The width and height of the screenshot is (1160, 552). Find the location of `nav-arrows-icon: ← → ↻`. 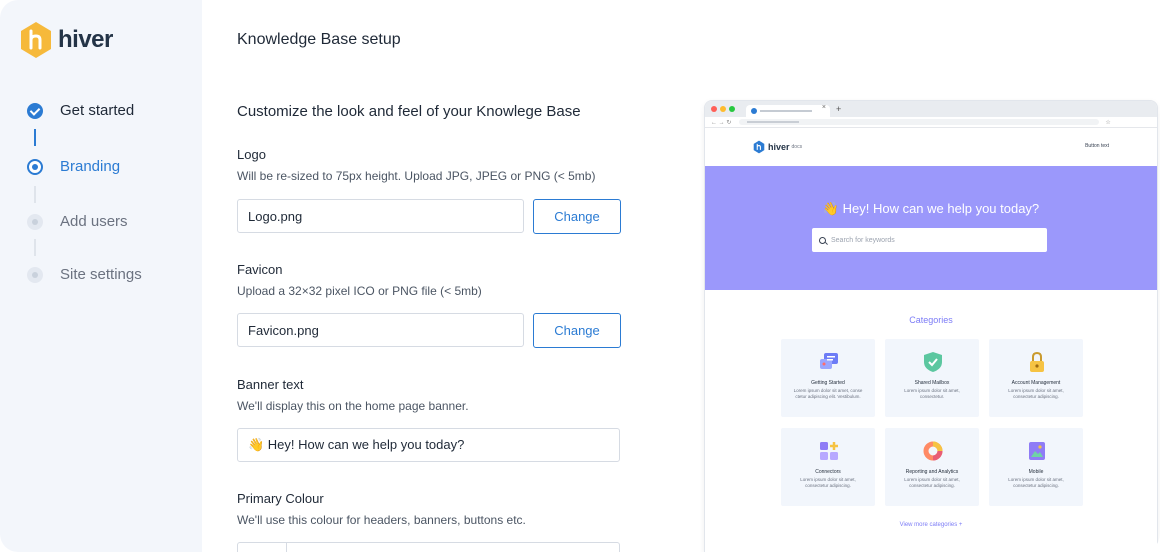

nav-arrows-icon: ← → ↻ is located at coordinates (721, 122).